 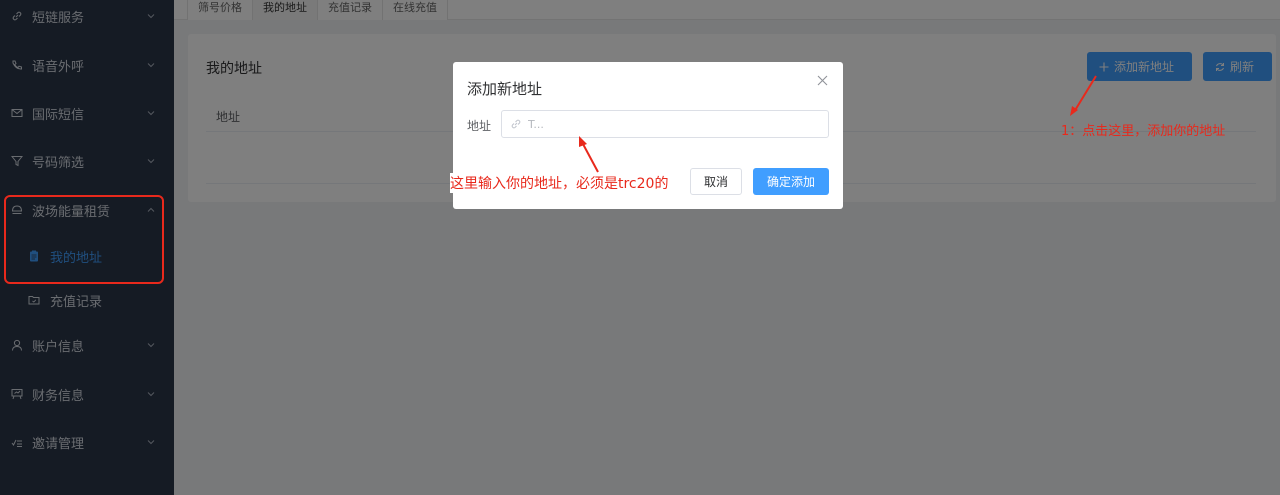 What do you see at coordinates (791, 181) in the screenshot?
I see `confirm-add-button: 确定添加` at bounding box center [791, 181].